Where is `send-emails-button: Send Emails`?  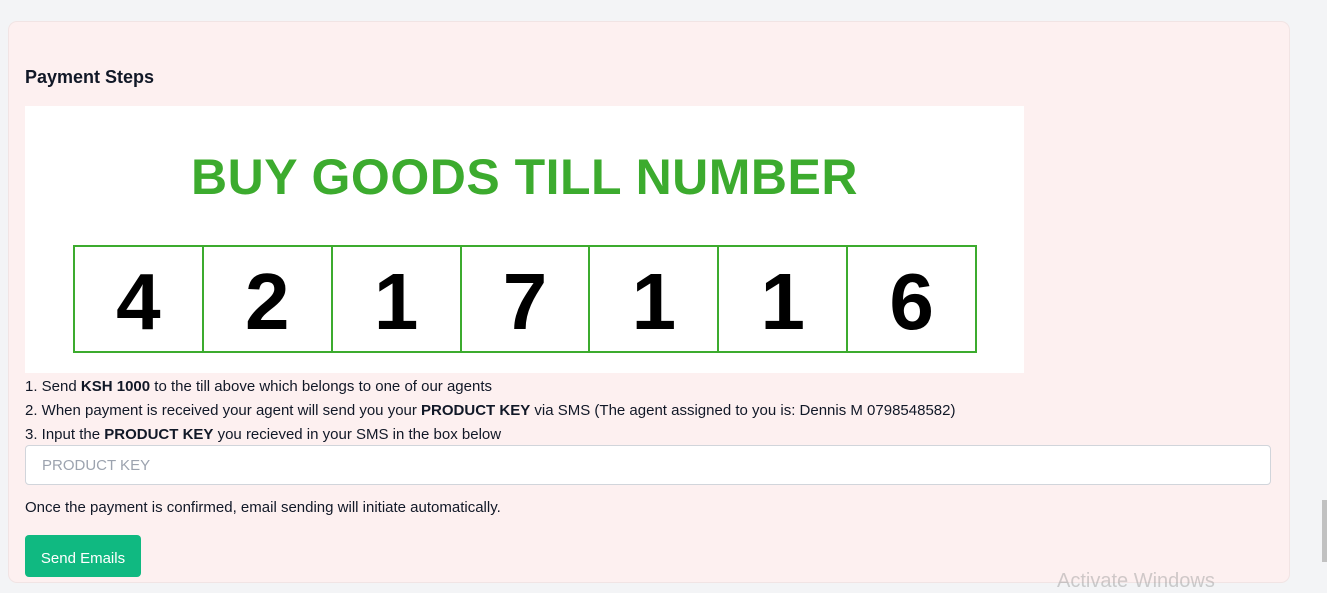
send-emails-button: Send Emails is located at coordinates (83, 556).